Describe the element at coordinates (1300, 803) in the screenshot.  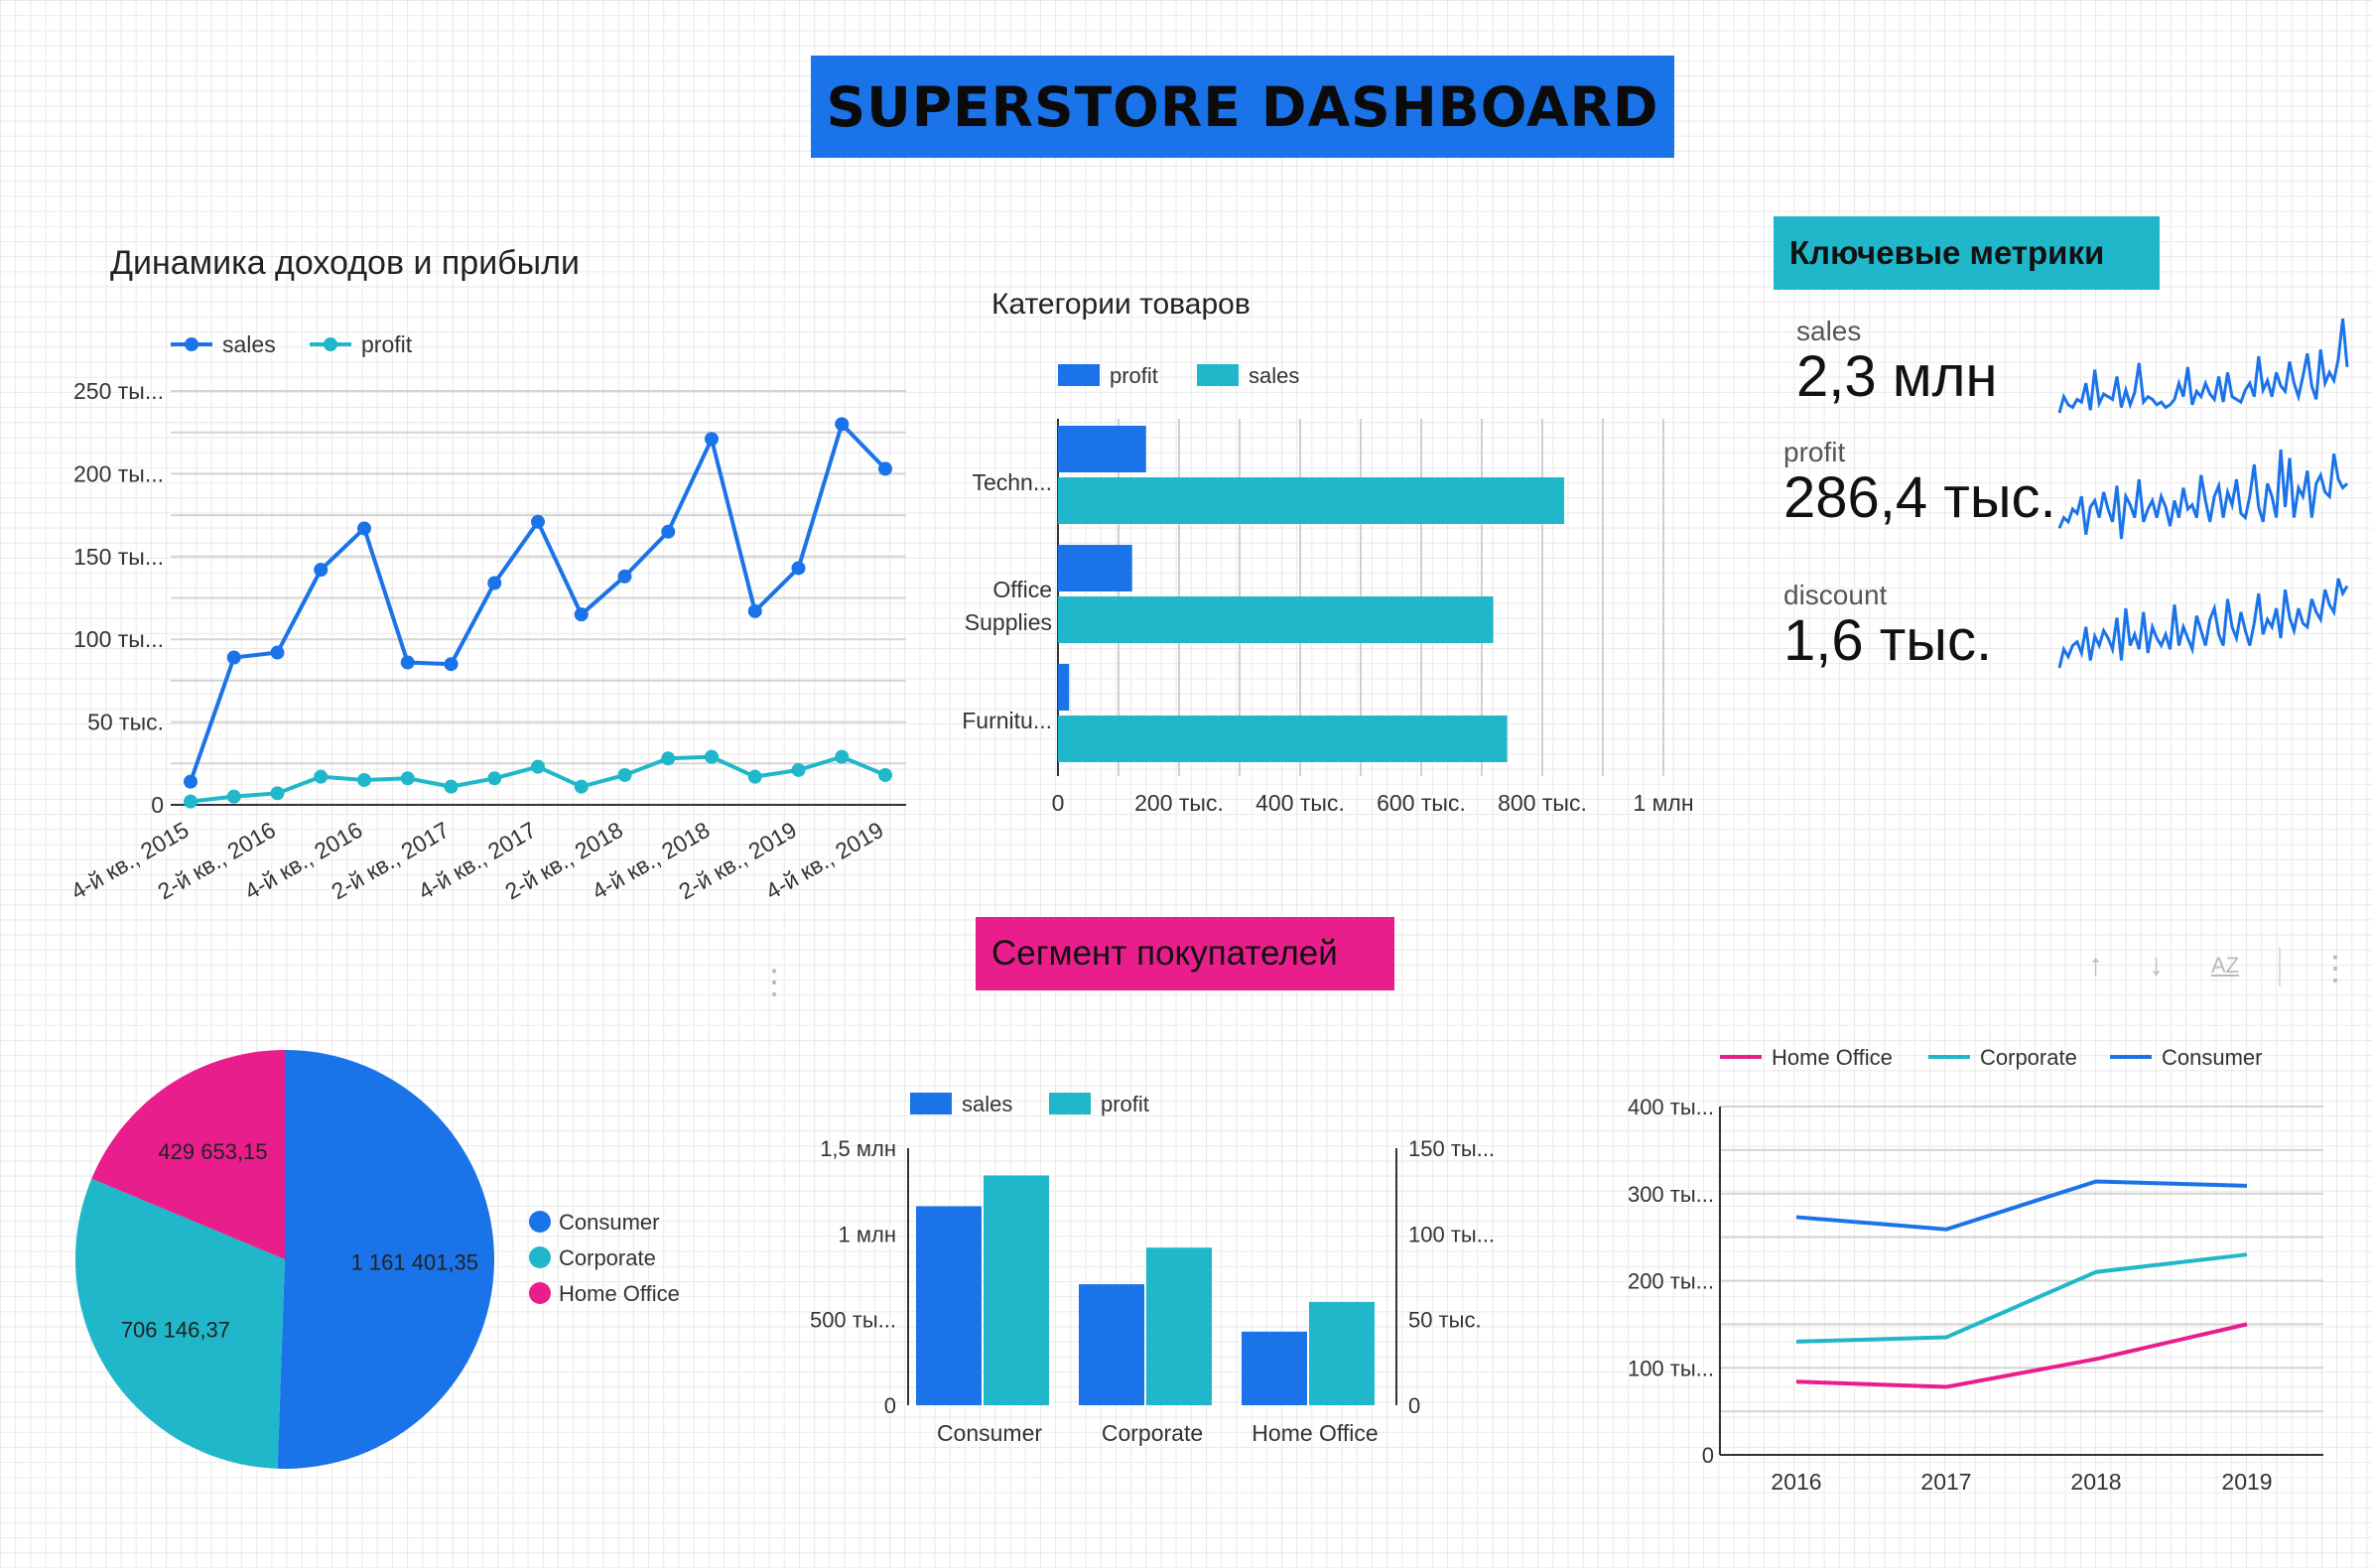
I see `x-tick-label: 400 тыс.` at that location.